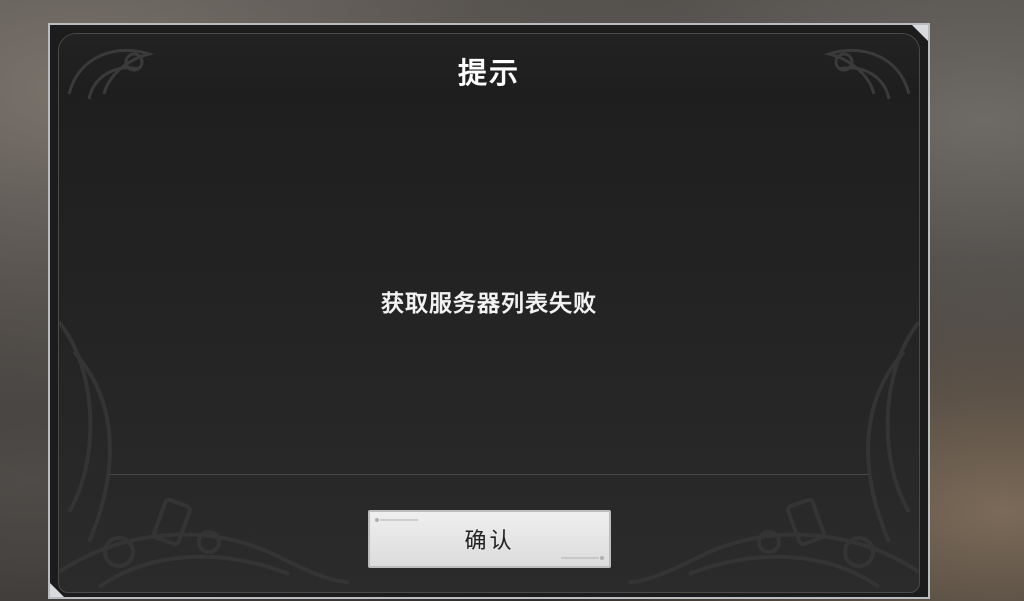 The width and height of the screenshot is (1024, 601). Describe the element at coordinates (111, 74) in the screenshot. I see `ornament-top-left-icon` at that location.